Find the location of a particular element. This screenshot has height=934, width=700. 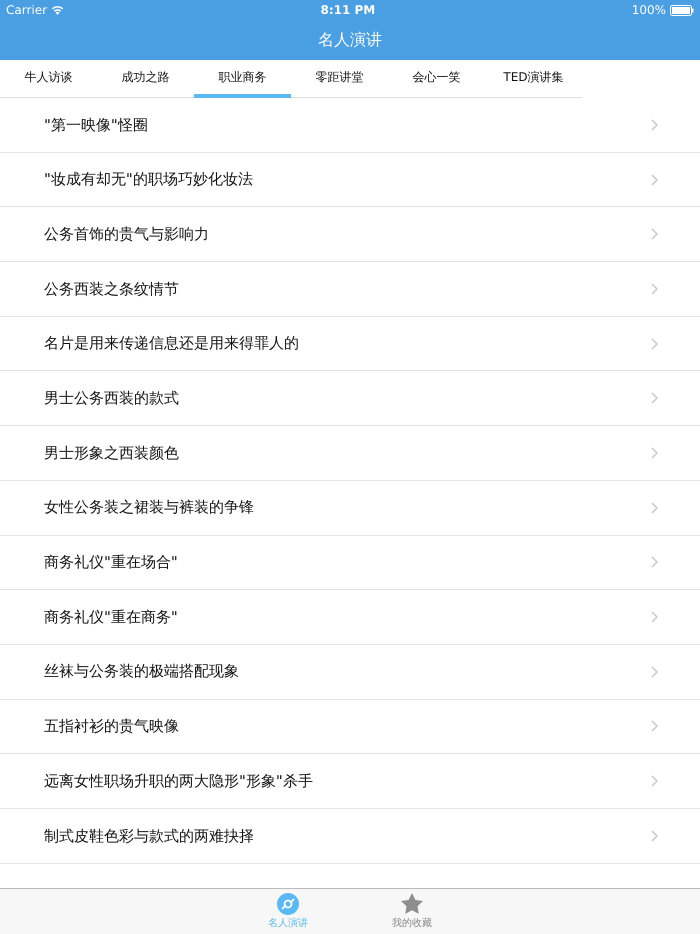

status-time: 8:11 PM is located at coordinates (348, 10).